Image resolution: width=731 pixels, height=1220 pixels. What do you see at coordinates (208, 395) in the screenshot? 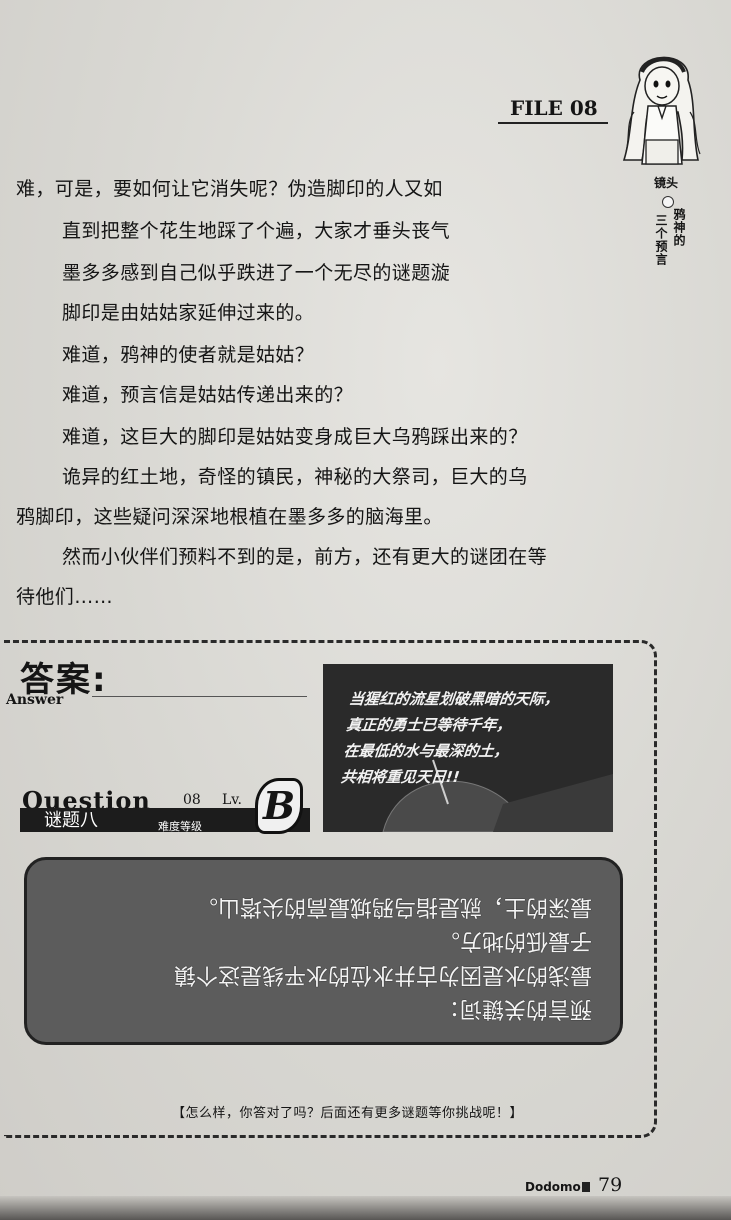
I see `paragraph-line: 难道，预言信是姑姑传递出来的？` at bounding box center [208, 395].